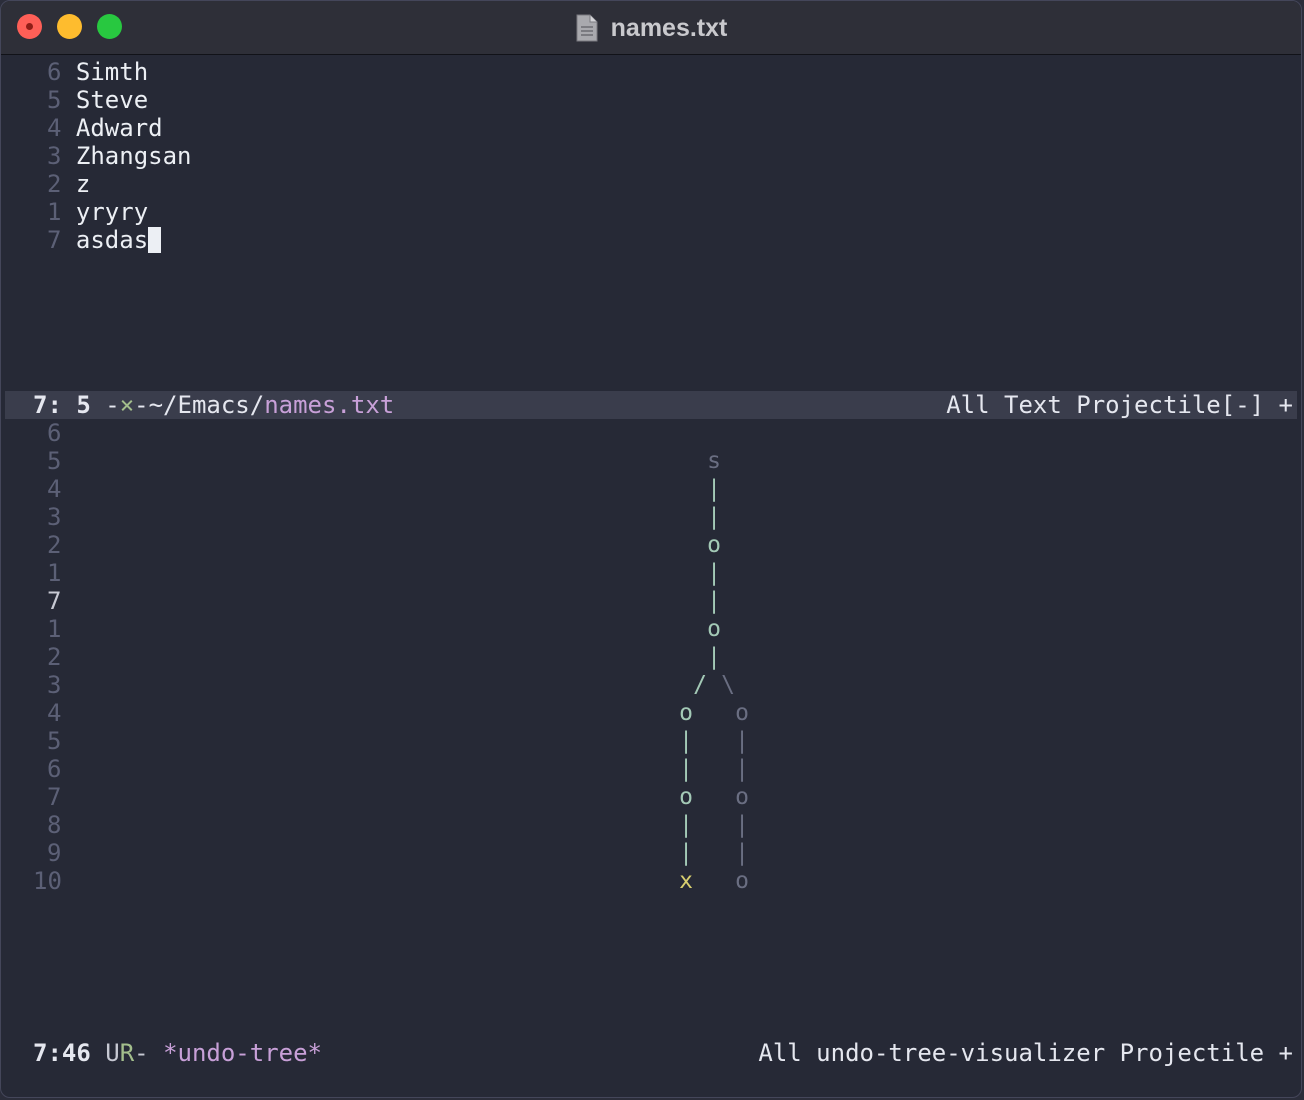  I want to click on undo-tree-branch: /, so click(700, 685).